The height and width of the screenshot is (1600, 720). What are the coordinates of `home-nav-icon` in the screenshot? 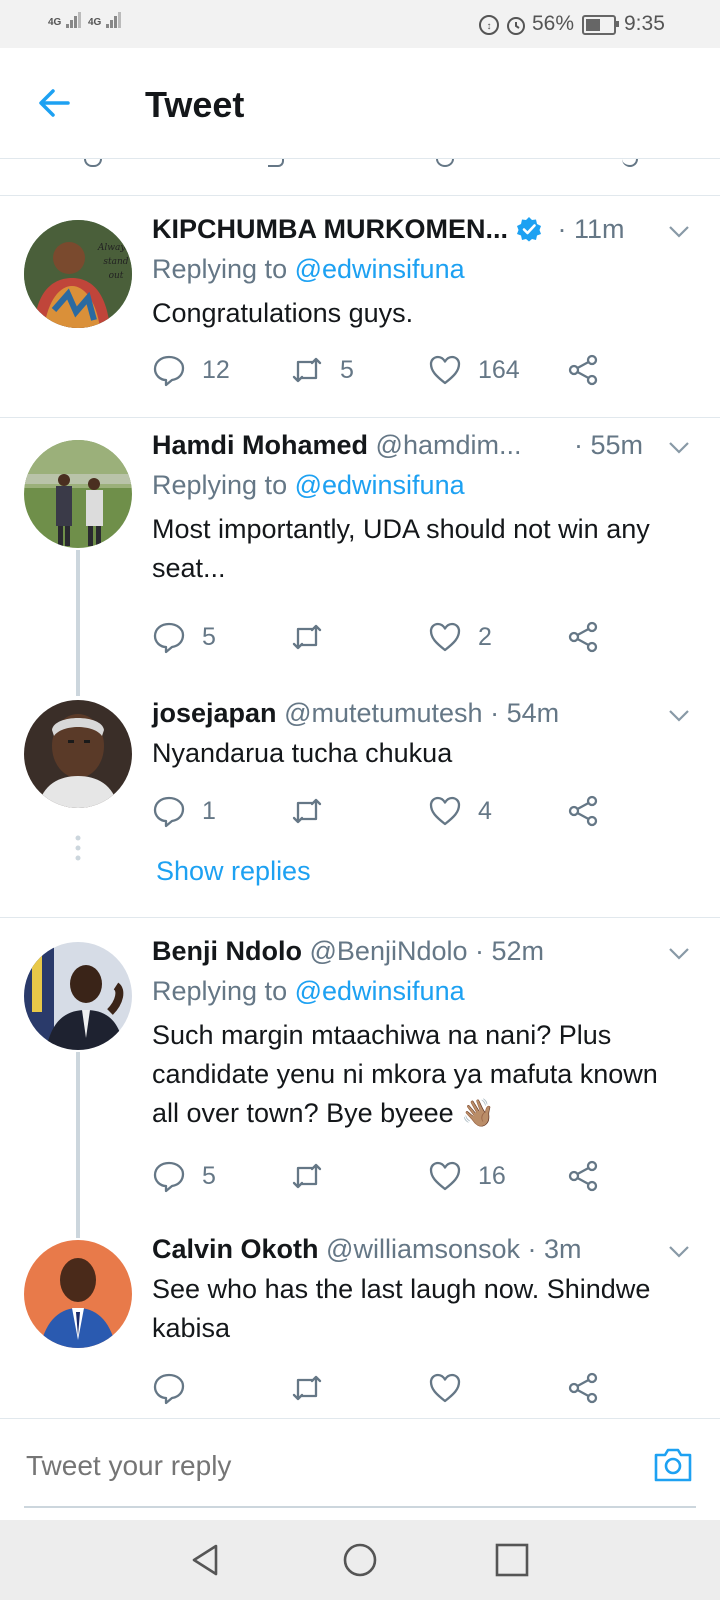 It's located at (360, 1560).